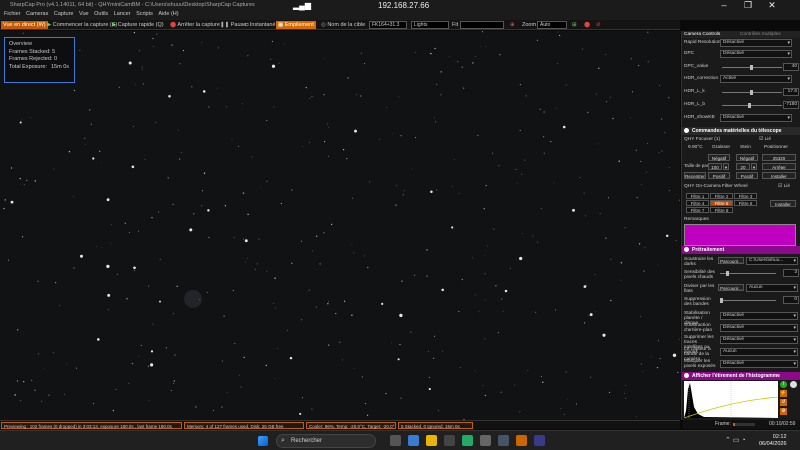 The width and height of the screenshot is (800, 450). What do you see at coordinates (122, 14) in the screenshot?
I see `menu-lancer: Lancer` at bounding box center [122, 14].